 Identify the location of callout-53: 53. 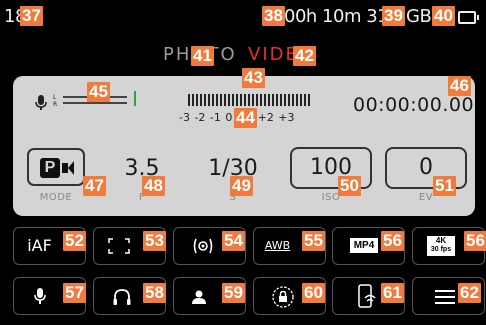
(154, 241).